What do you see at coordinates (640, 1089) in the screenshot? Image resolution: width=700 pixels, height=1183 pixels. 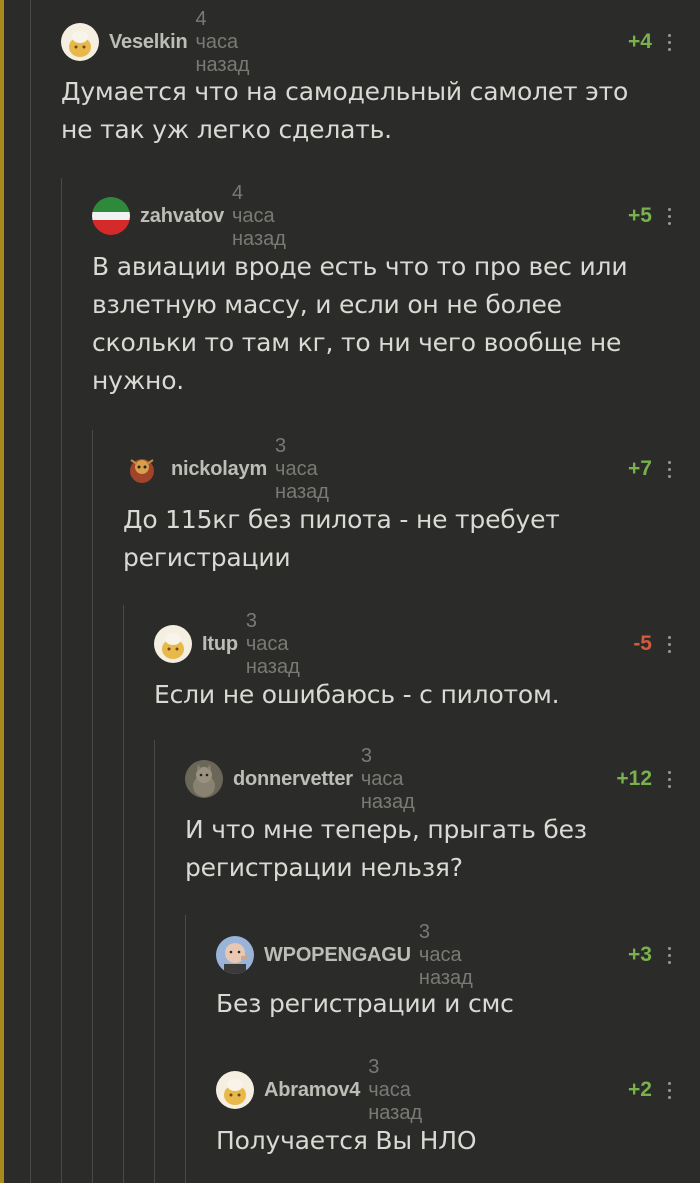 I see `comment-rating: +2` at bounding box center [640, 1089].